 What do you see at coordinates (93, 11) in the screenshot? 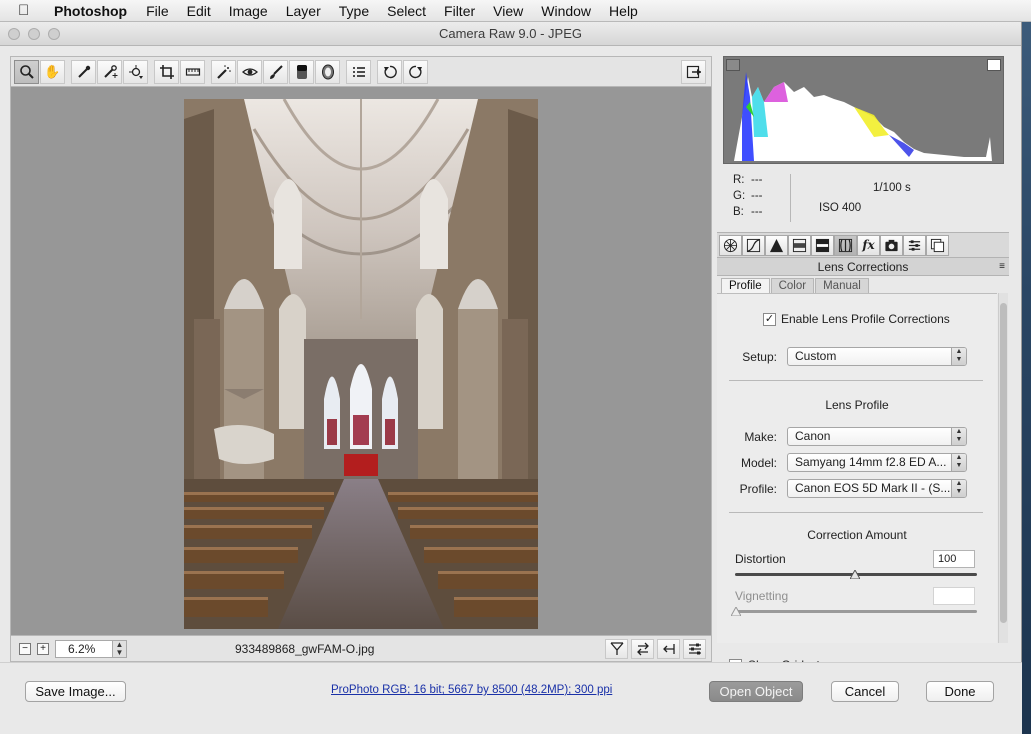
I see `menu-app-name: Photoshop` at bounding box center [93, 11].